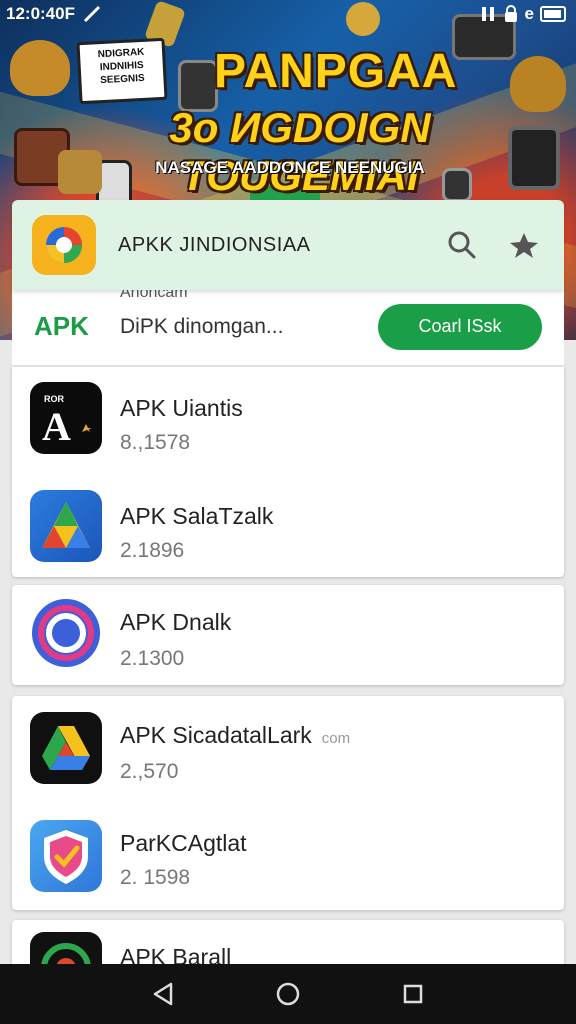 This screenshot has height=1024, width=576. What do you see at coordinates (155, 442) in the screenshot?
I see `app-version: 8.,1578` at bounding box center [155, 442].